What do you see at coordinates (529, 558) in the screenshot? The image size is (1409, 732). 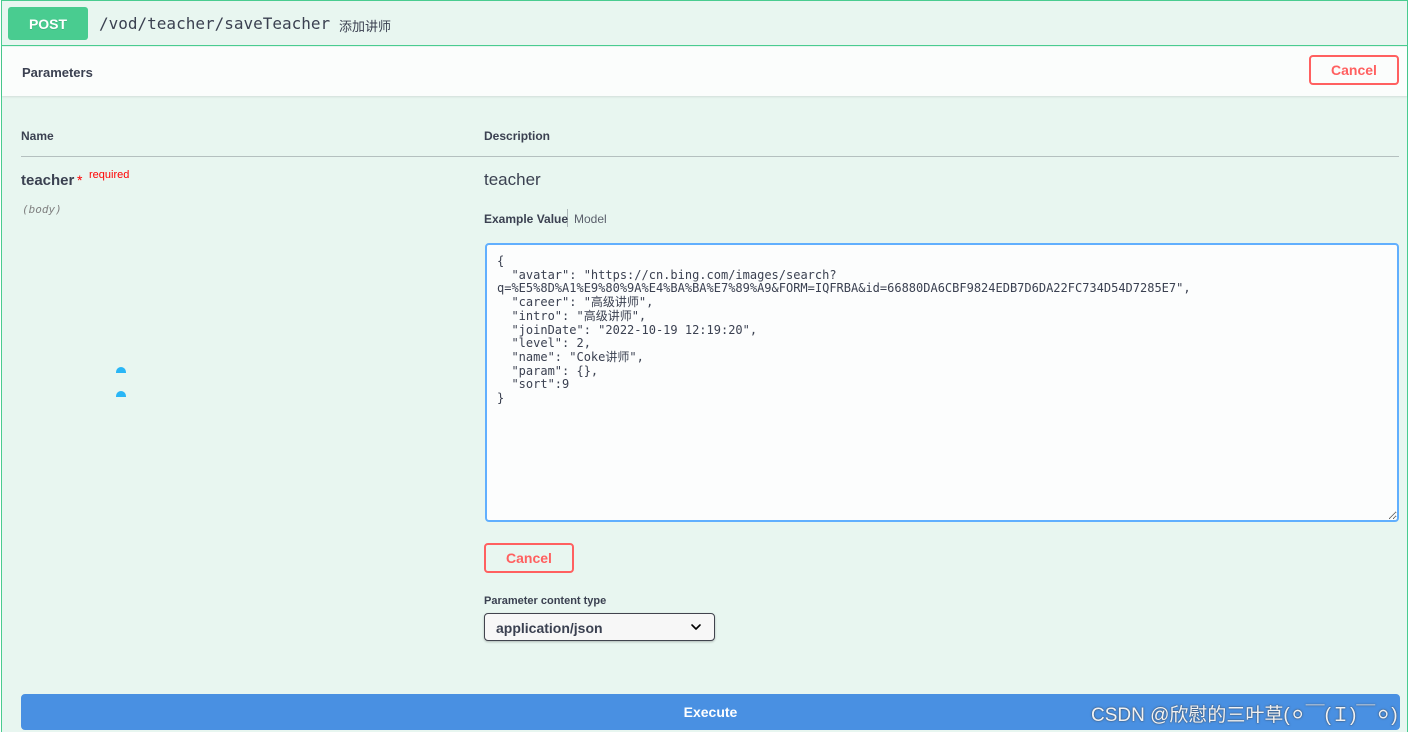 I see `body-cancel-button: Cancel` at bounding box center [529, 558].